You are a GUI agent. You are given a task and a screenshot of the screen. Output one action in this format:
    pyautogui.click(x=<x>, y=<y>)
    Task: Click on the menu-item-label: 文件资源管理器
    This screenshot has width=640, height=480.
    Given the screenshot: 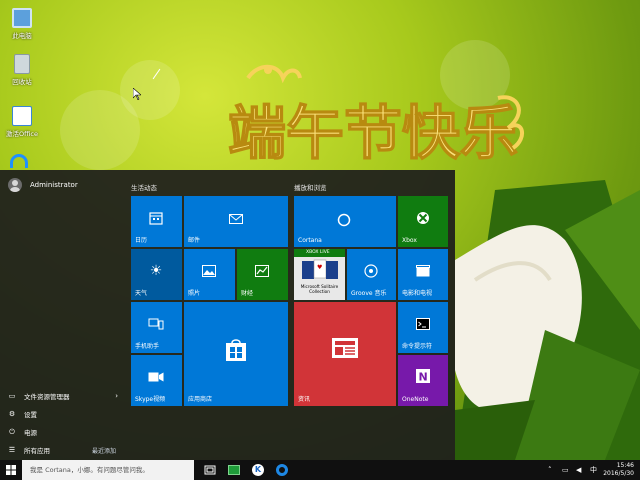 What is the action you would take?
    pyautogui.click(x=47, y=397)
    